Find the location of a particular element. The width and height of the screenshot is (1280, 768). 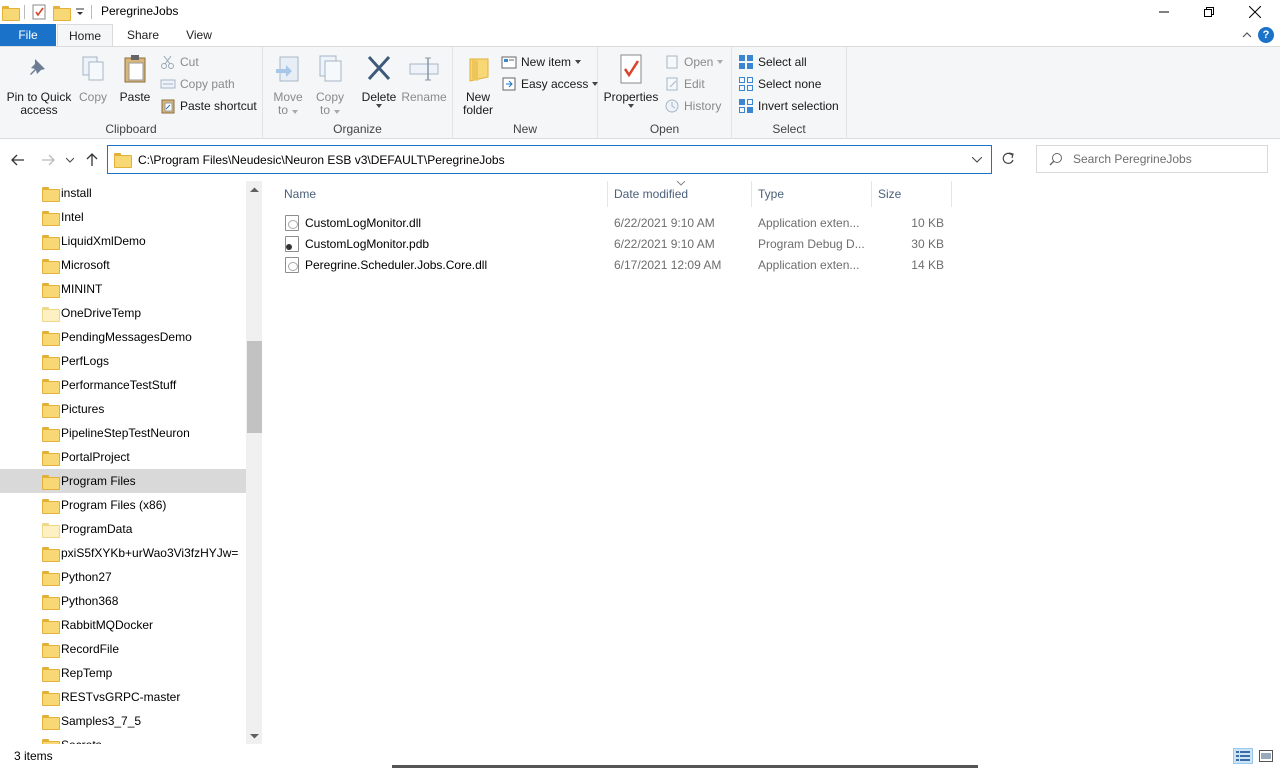

sort-arrow-icon is located at coordinates (681, 183).